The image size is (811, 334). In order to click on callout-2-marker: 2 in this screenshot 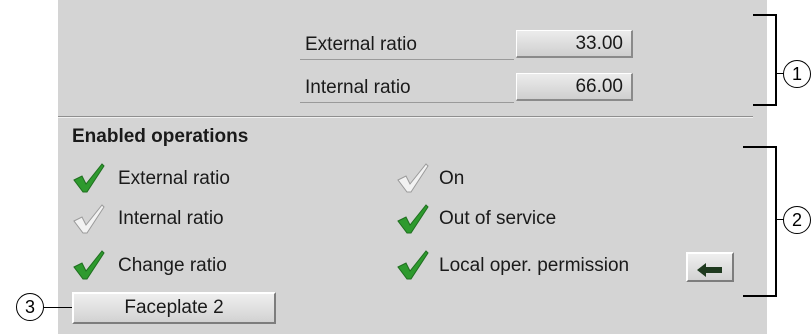, I will do `click(797, 220)`.